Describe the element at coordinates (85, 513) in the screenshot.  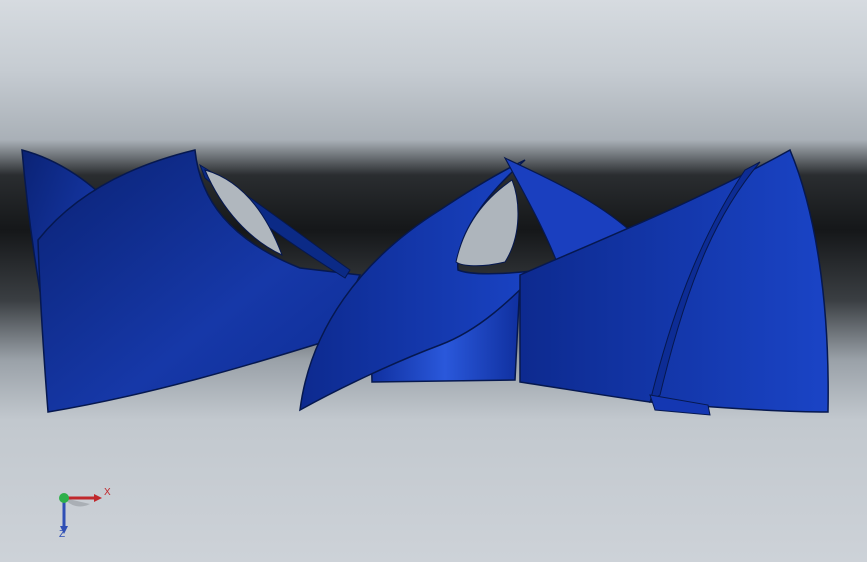
I see `orientation-triad: X Z` at that location.